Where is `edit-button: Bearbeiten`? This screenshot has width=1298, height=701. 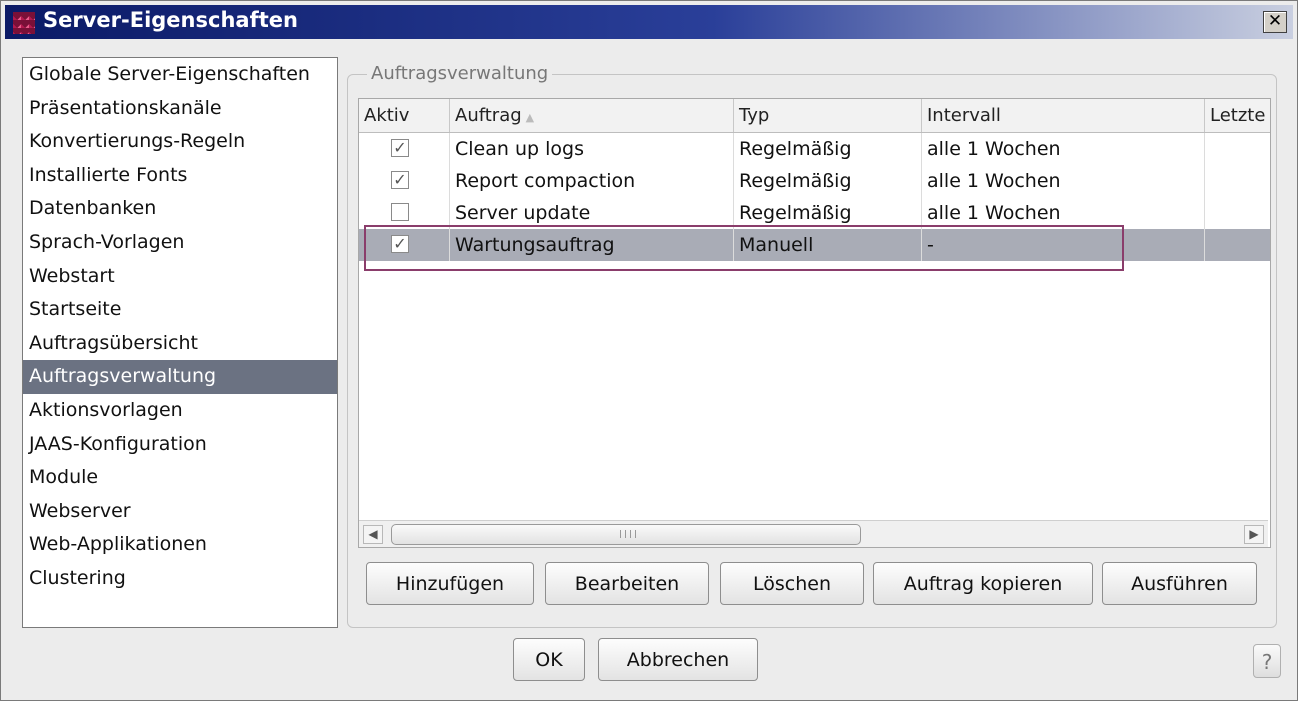
edit-button: Bearbeiten is located at coordinates (627, 583).